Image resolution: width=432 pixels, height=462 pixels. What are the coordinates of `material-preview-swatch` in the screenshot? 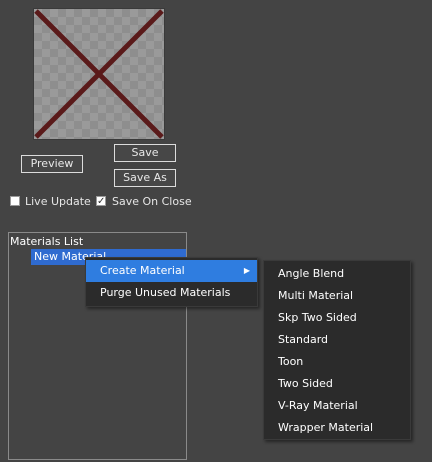 It's located at (99, 74).